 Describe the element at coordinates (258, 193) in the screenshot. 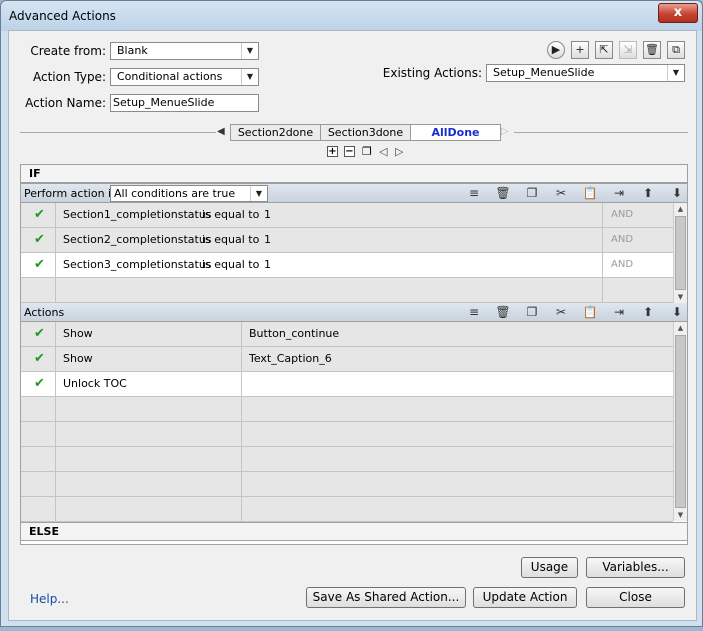

I see `chevron-down-icon: ▼` at that location.